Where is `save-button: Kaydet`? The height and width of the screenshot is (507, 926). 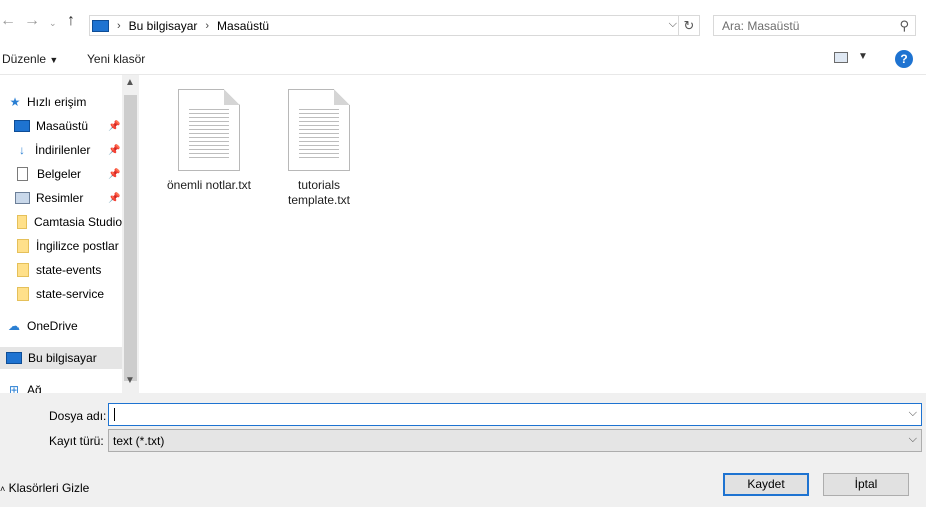
save-button: Kaydet is located at coordinates (766, 484).